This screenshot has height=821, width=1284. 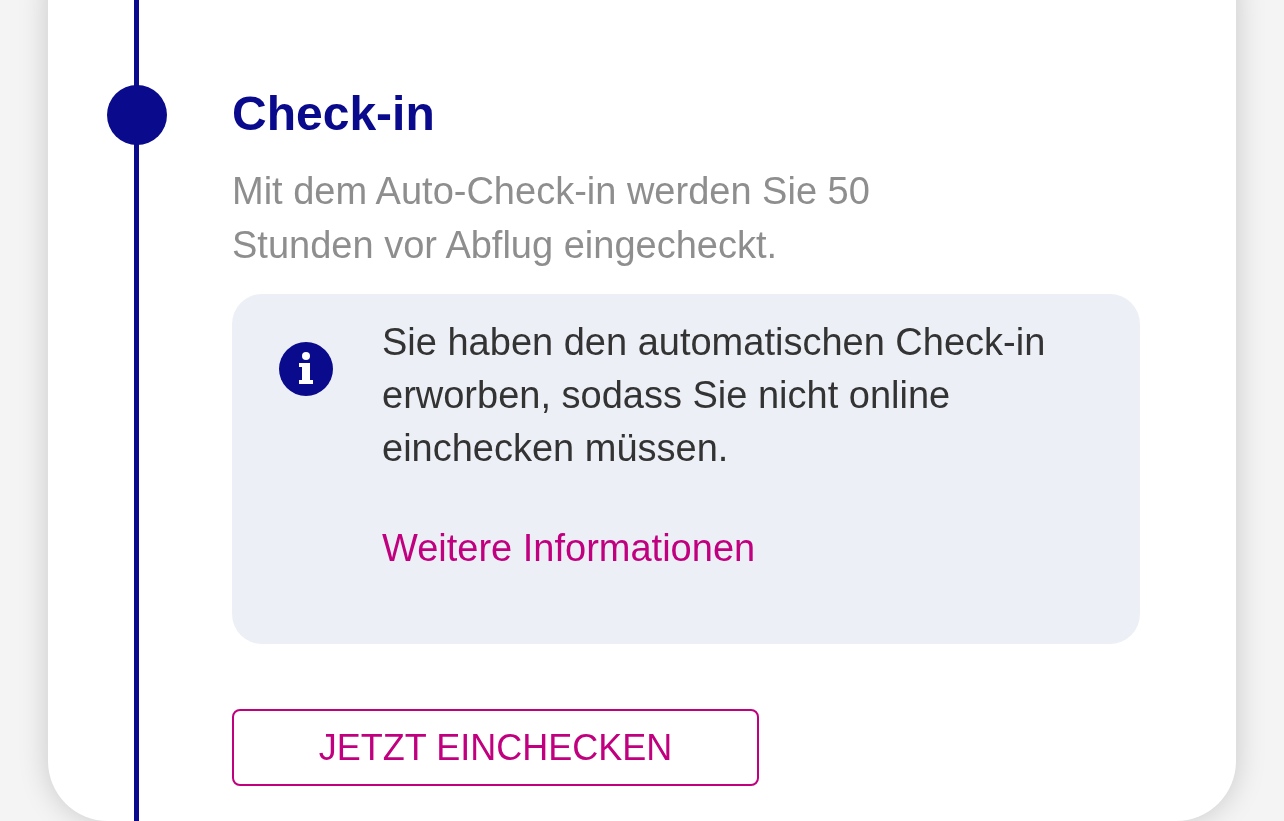 I want to click on more-info-link: Weitere Informationen, so click(x=569, y=548).